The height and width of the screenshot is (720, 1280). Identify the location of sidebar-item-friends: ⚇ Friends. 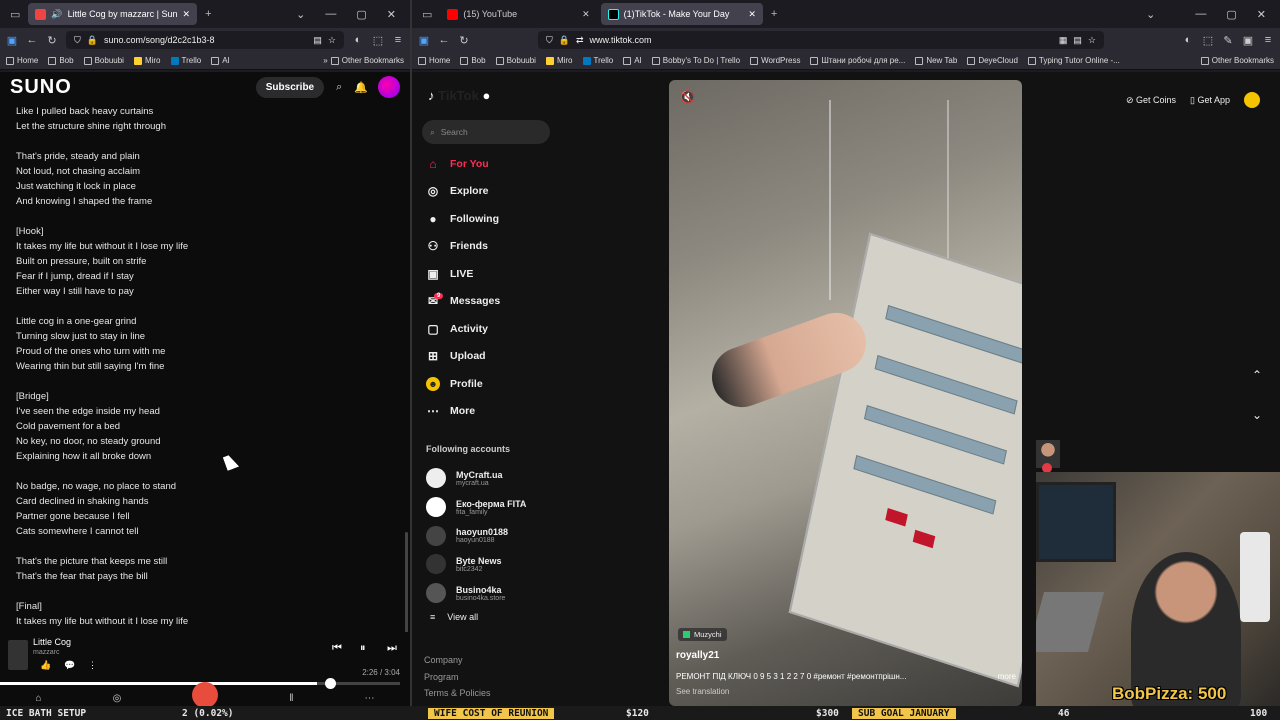
(526, 247).